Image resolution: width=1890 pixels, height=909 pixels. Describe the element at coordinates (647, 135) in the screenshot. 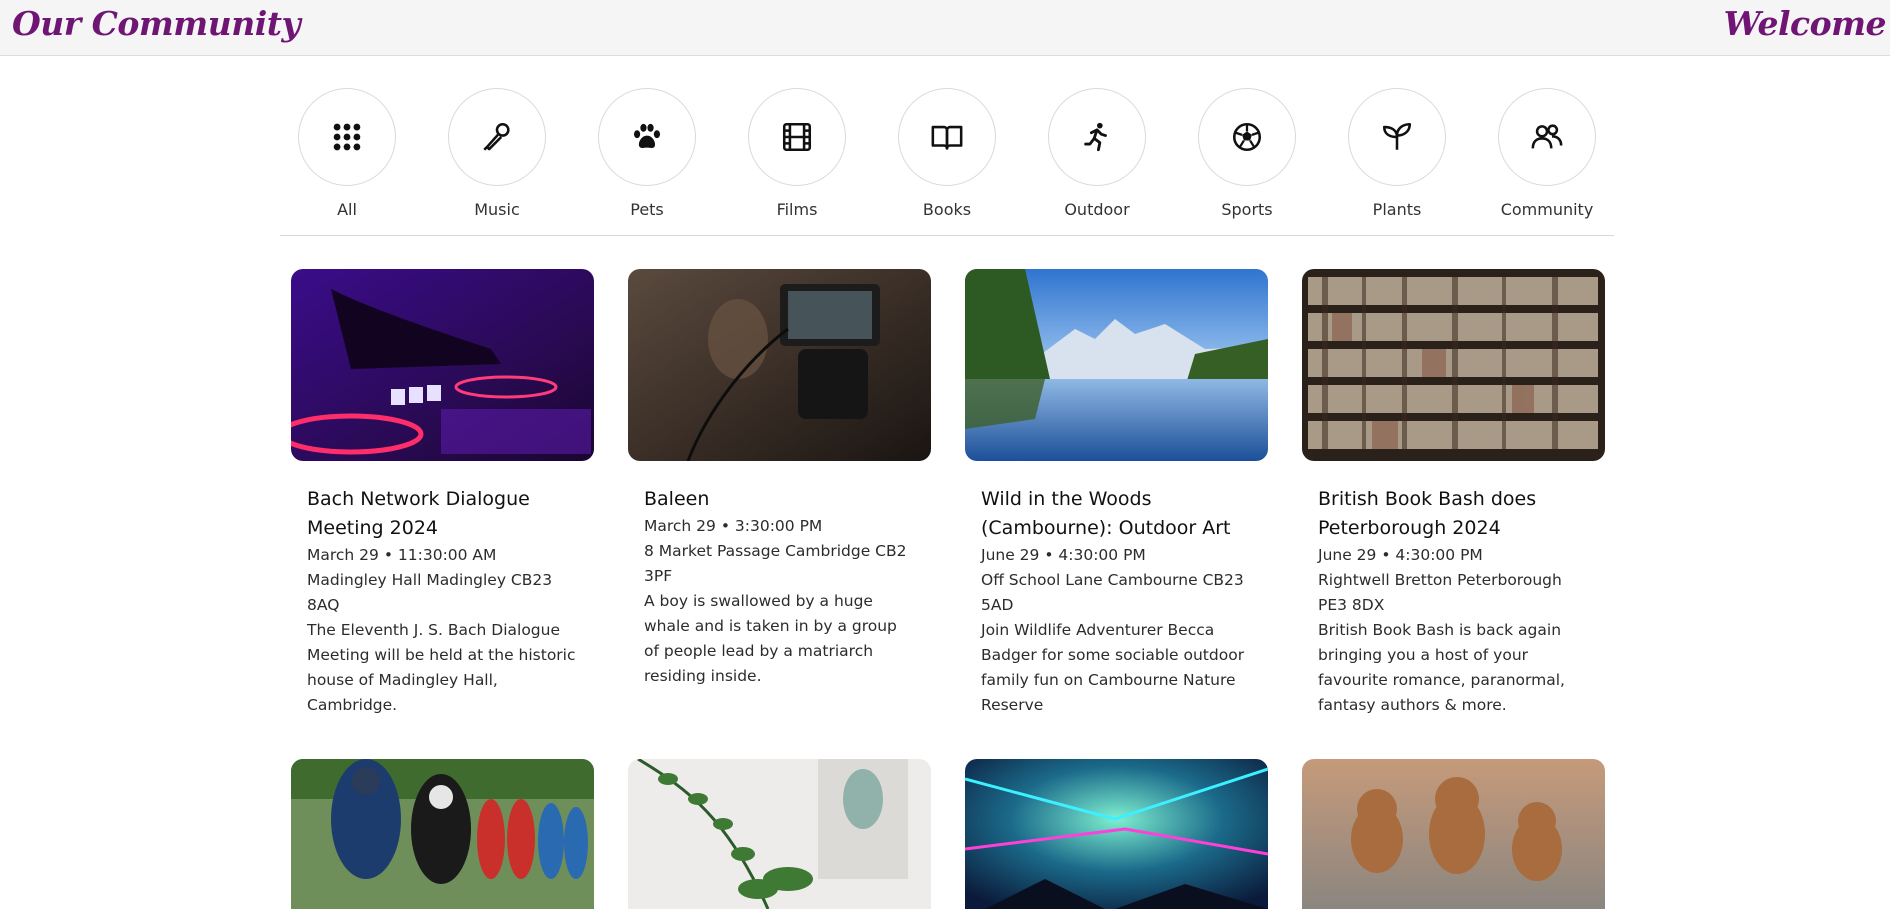

I see `paw-icon` at that location.